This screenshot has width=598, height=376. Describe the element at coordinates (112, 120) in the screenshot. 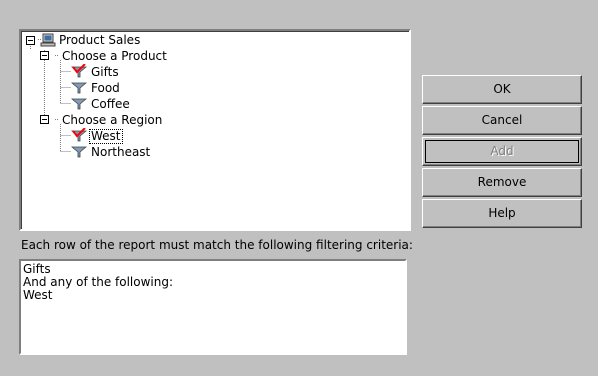

I see `tree-group-label: Choose a Region` at that location.